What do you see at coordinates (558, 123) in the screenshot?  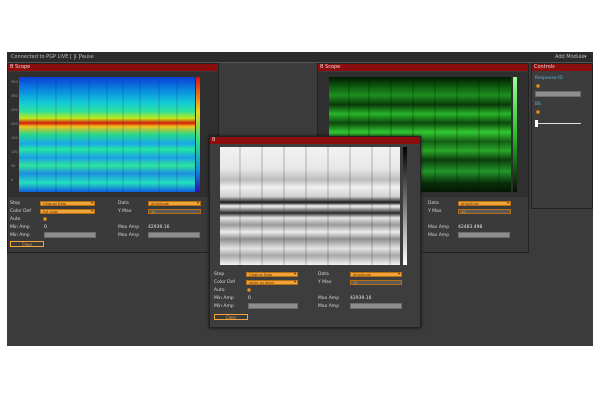 I see `slider-track` at bounding box center [558, 123].